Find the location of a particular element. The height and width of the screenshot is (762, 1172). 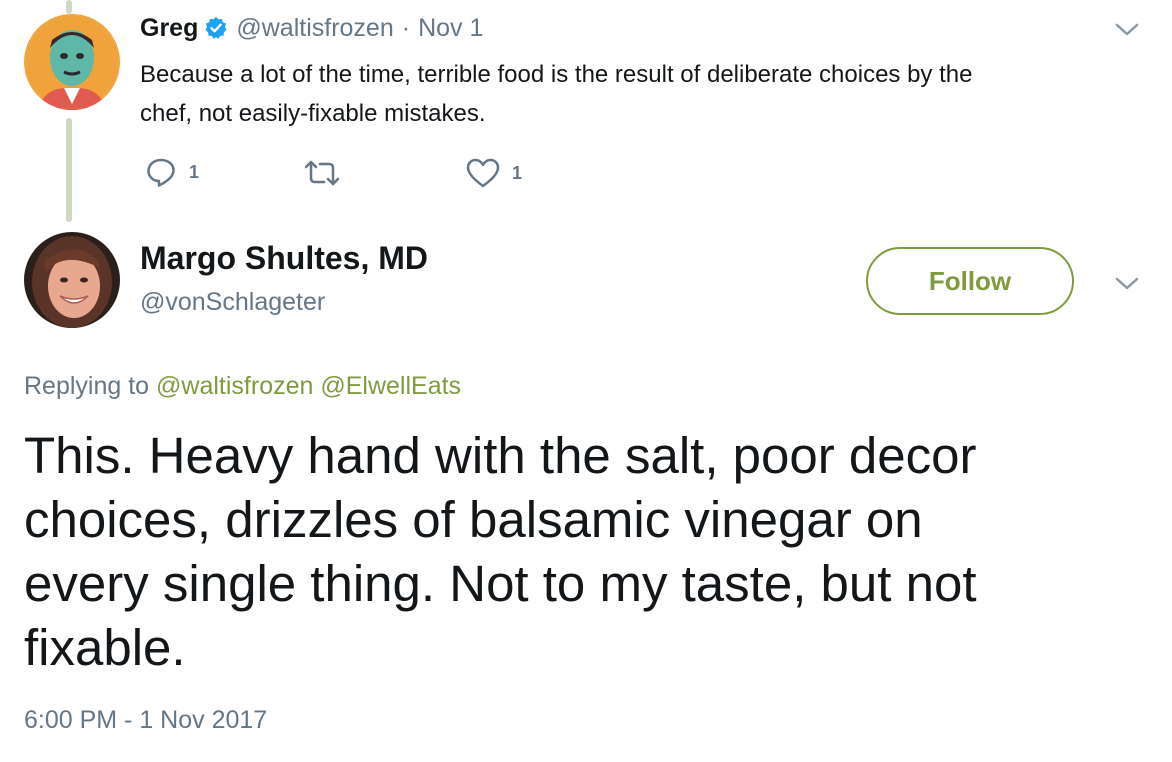

main-text-line: fixable. is located at coordinates (105, 647).